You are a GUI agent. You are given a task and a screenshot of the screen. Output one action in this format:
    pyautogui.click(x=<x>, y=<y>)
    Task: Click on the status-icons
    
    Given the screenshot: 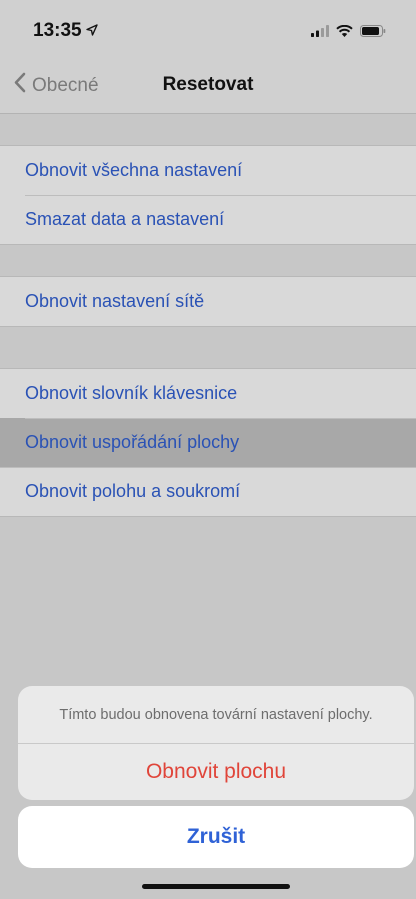 What is the action you would take?
    pyautogui.click(x=348, y=33)
    